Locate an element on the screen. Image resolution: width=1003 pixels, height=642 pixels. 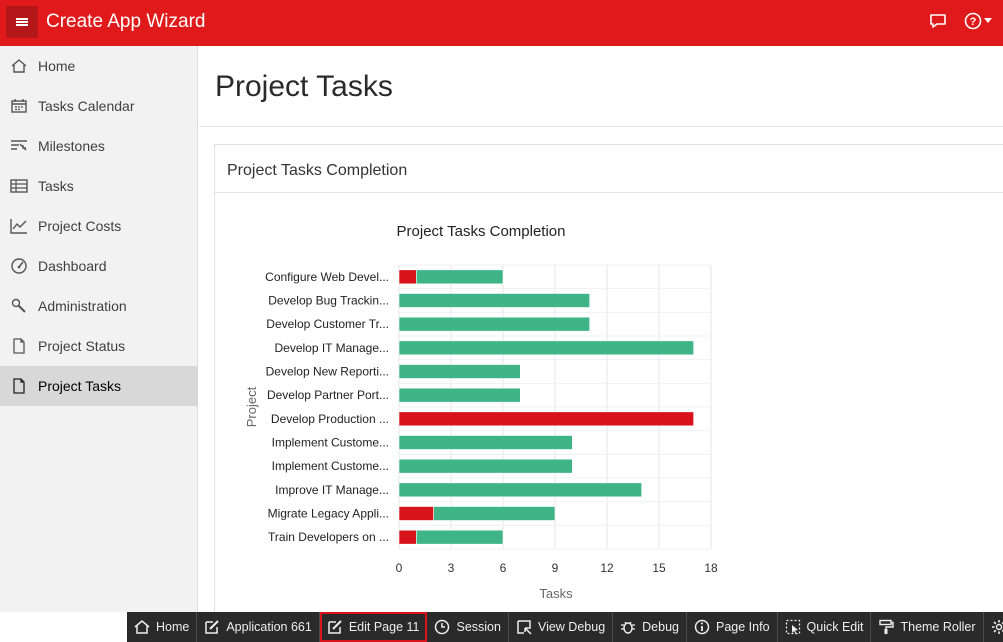
page-title: Project Tasks is located at coordinates (304, 86).